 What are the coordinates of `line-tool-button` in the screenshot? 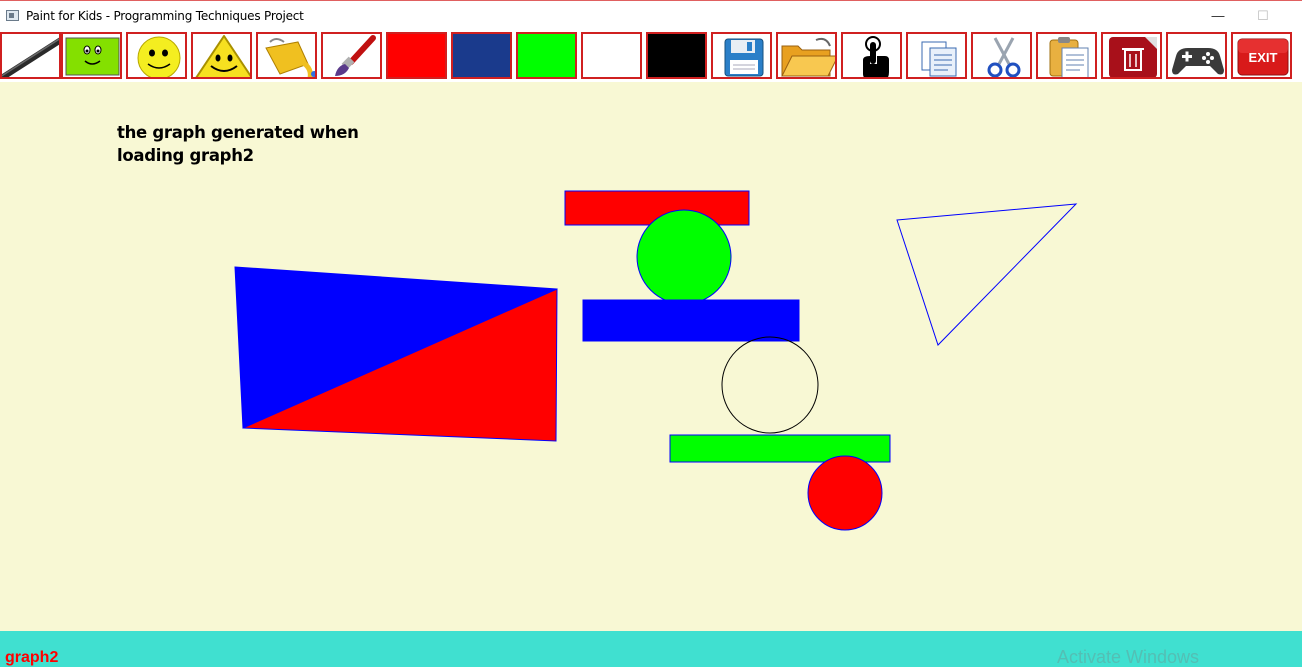 It's located at (30, 55).